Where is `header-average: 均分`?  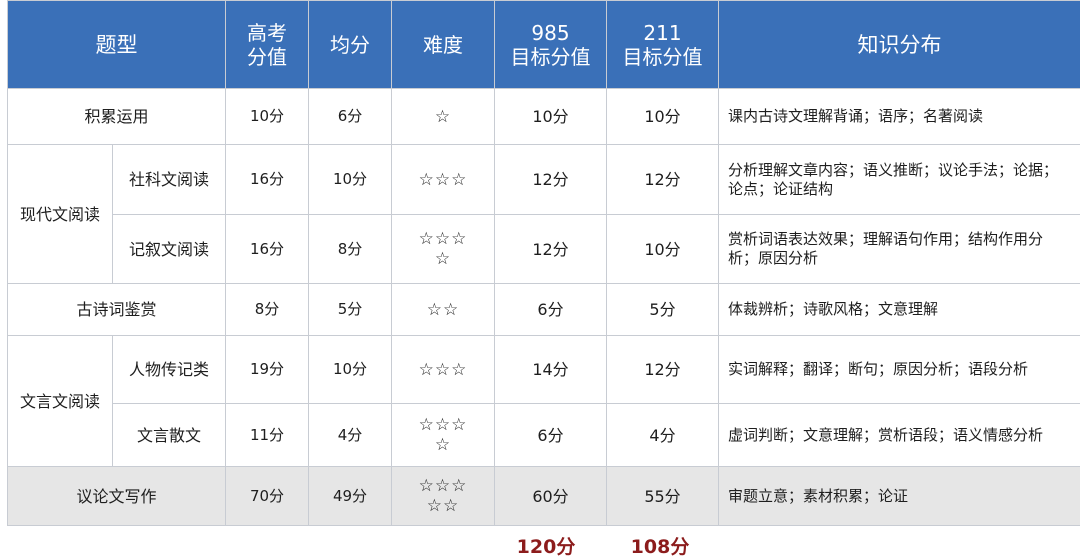 header-average: 均分 is located at coordinates (350, 45).